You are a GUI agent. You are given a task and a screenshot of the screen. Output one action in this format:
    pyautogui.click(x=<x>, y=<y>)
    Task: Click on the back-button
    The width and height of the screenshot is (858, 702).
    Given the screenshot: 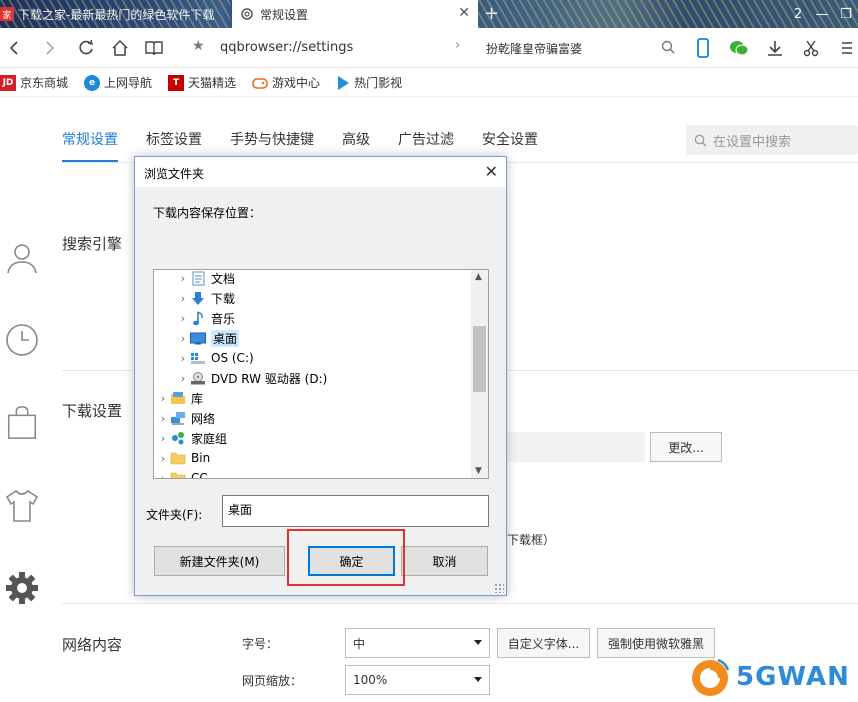 What is the action you would take?
    pyautogui.click(x=14, y=48)
    